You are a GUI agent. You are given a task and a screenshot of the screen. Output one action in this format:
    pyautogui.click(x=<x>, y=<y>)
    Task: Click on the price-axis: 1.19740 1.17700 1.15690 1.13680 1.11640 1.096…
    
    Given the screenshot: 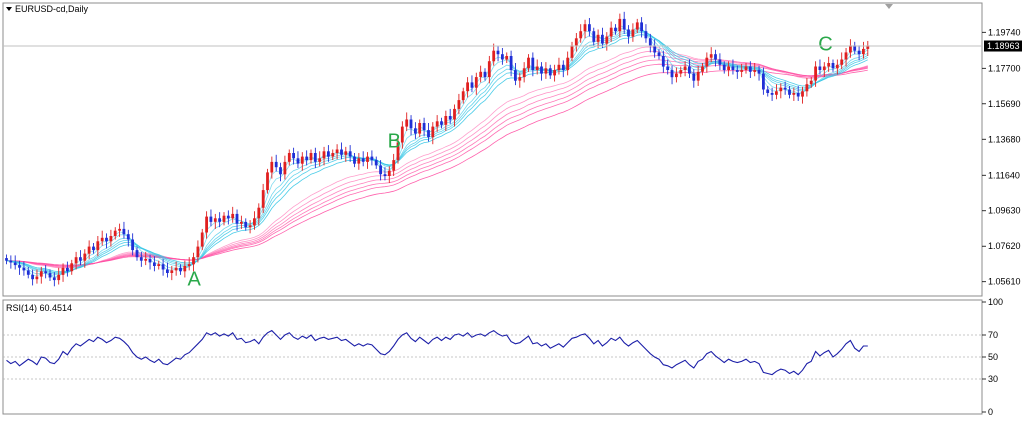 What is the action you would take?
    pyautogui.click(x=1001, y=157)
    